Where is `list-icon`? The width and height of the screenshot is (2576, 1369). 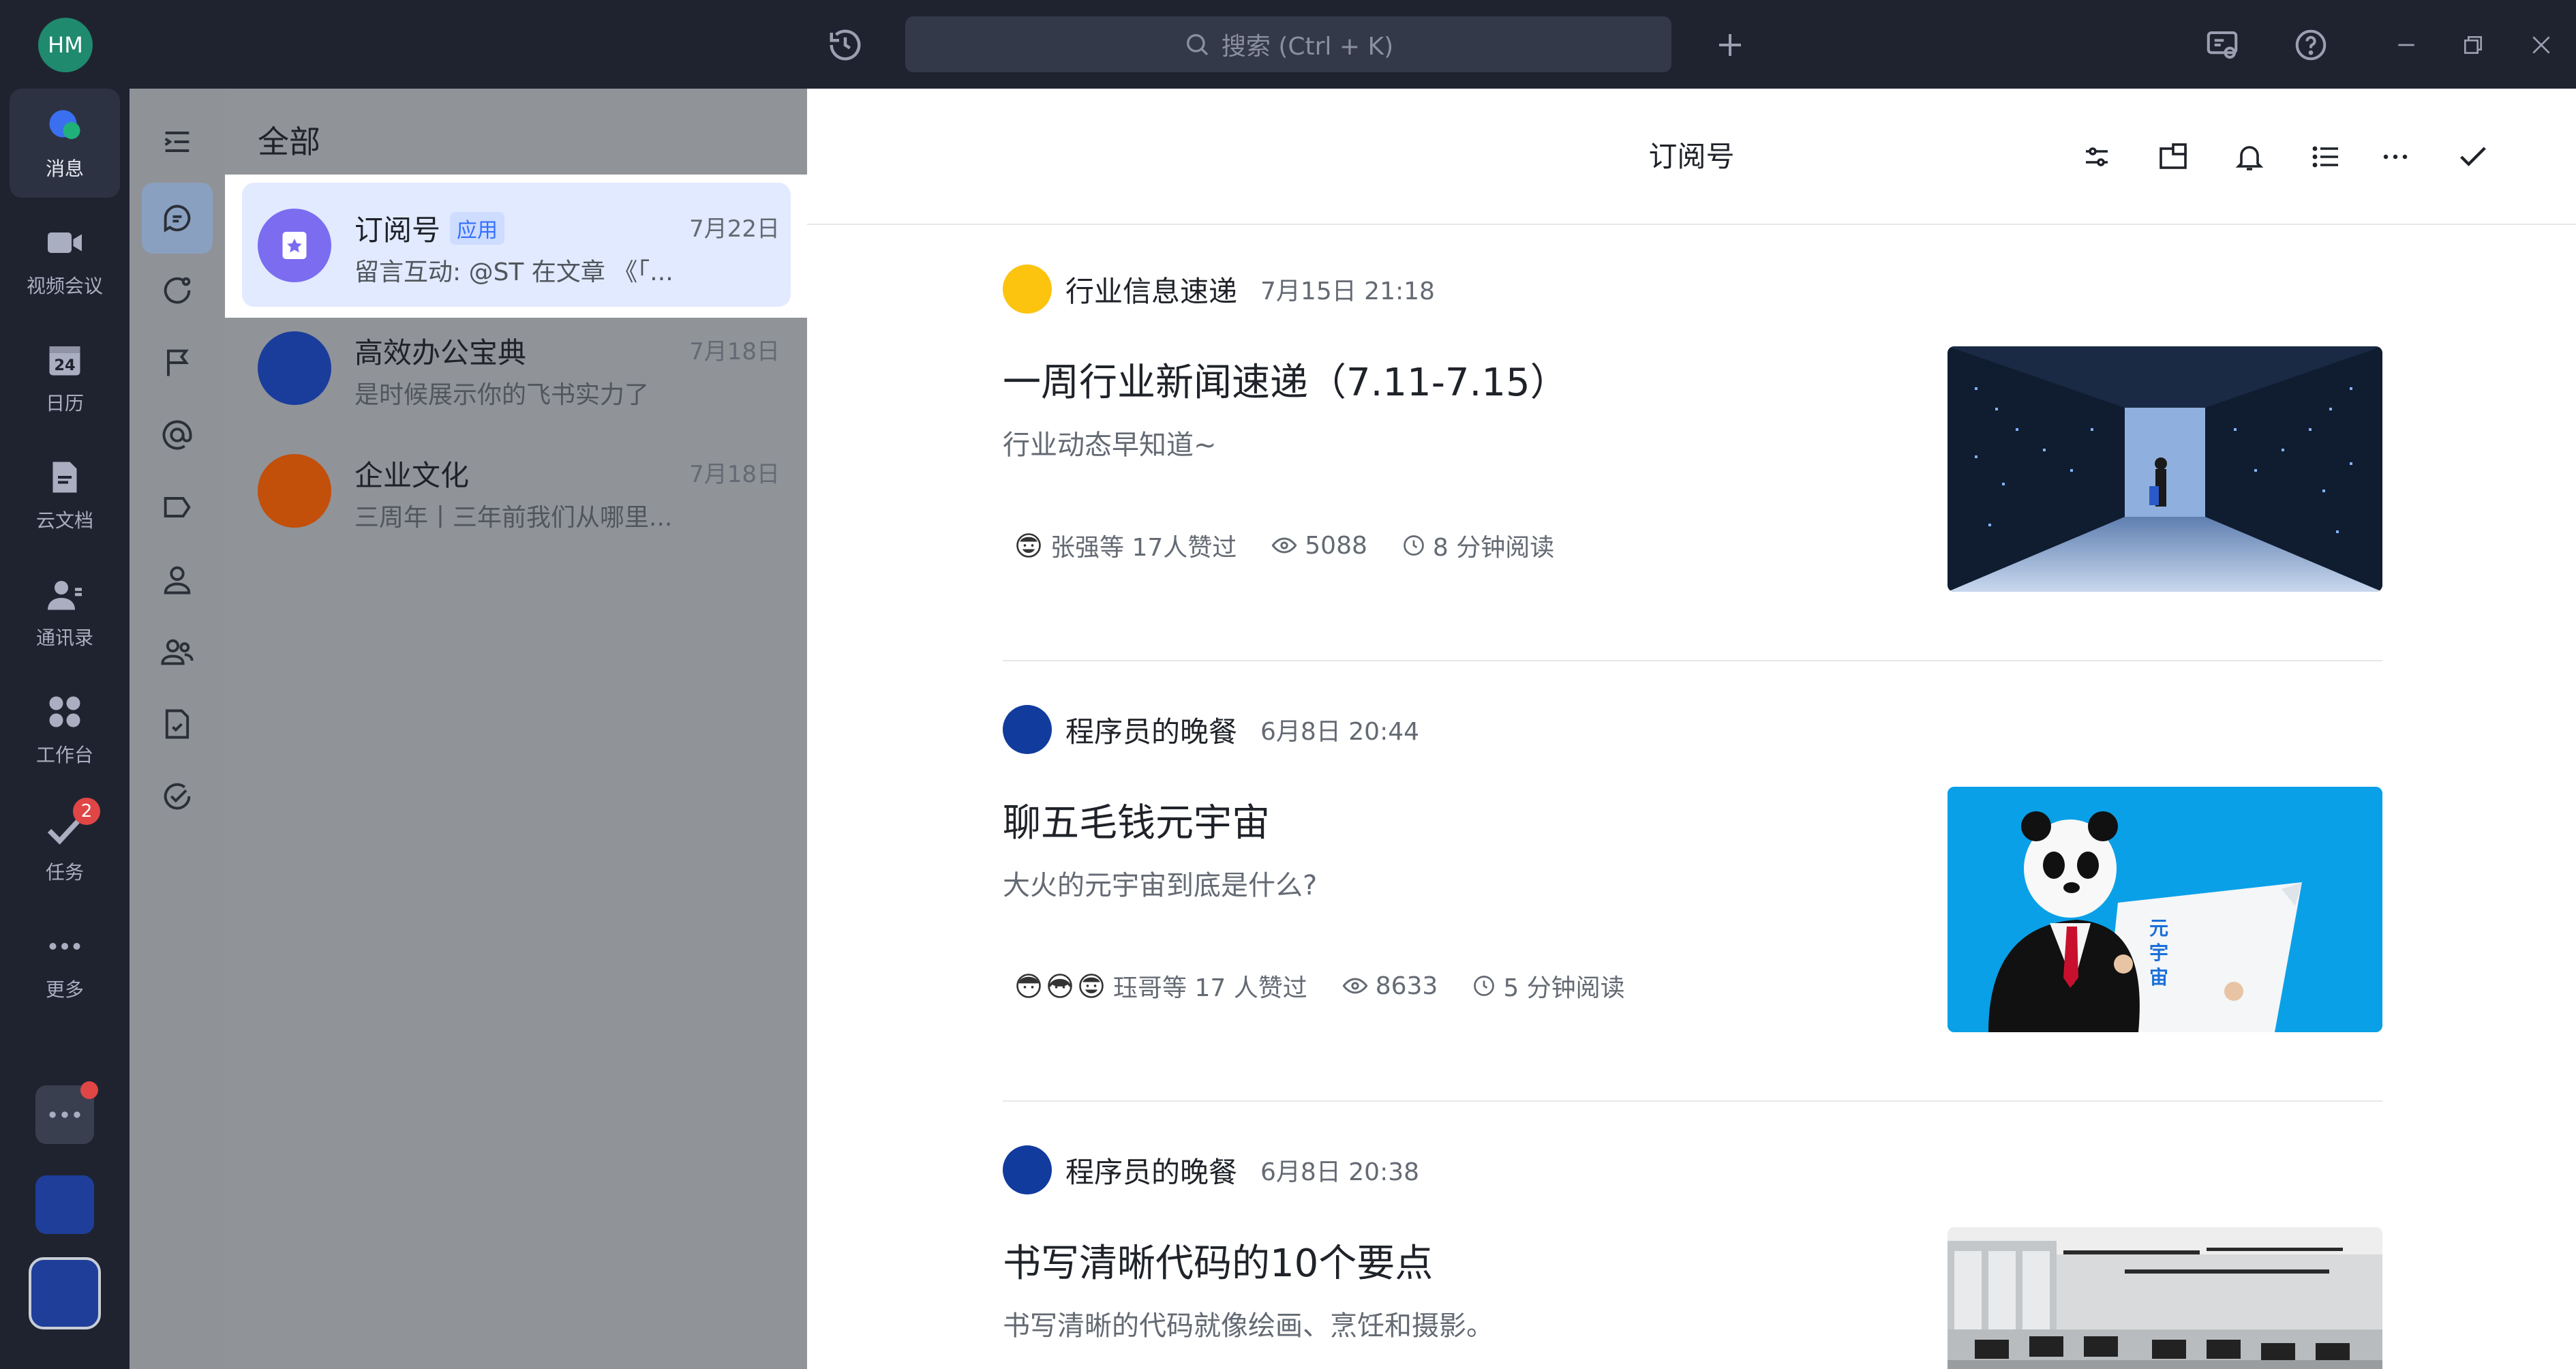
list-icon is located at coordinates (2325, 156).